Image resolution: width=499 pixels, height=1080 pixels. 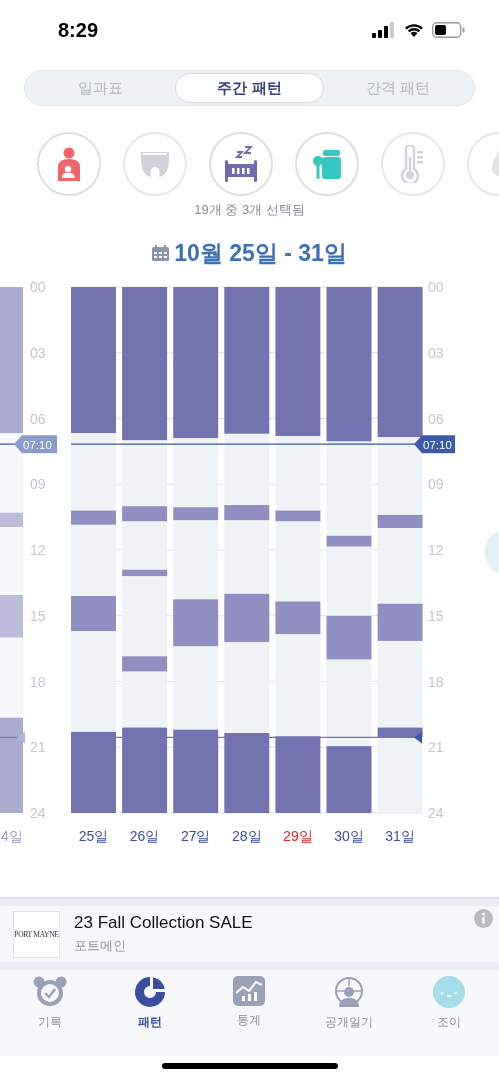 I want to click on day-label: 4일, so click(x=12, y=836).